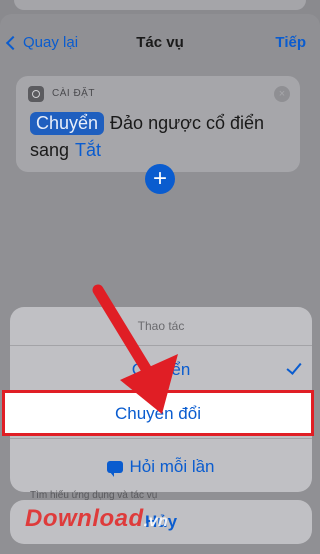  What do you see at coordinates (97, 518) in the screenshot?
I see `watermark-logo: Download.vn` at bounding box center [97, 518].